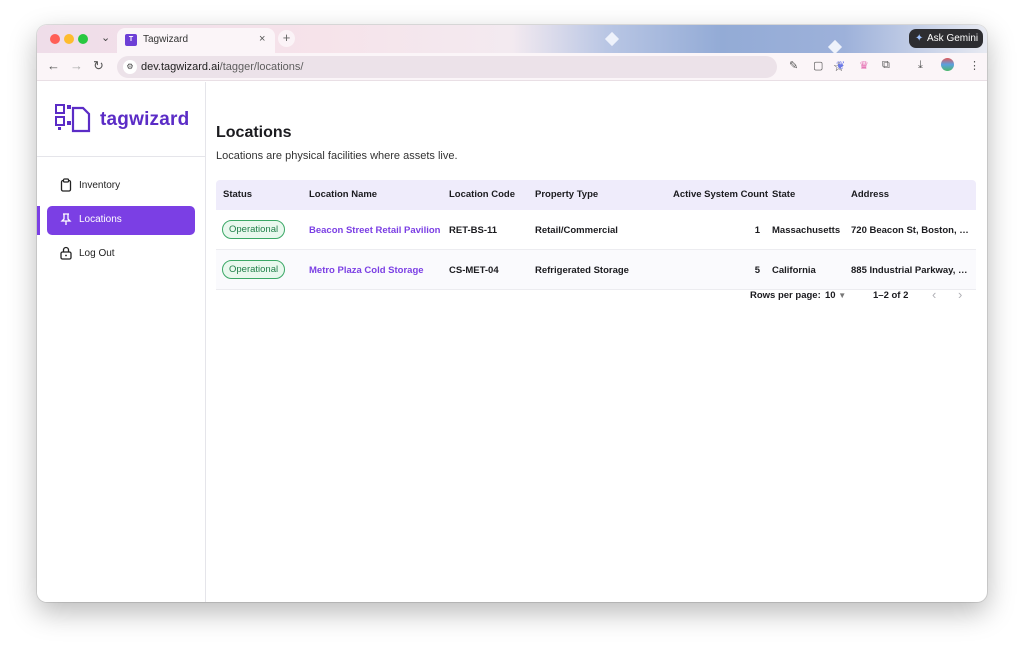 The height and width of the screenshot is (651, 1024). I want to click on extensions-puzzle-icon: ⧉, so click(886, 65).